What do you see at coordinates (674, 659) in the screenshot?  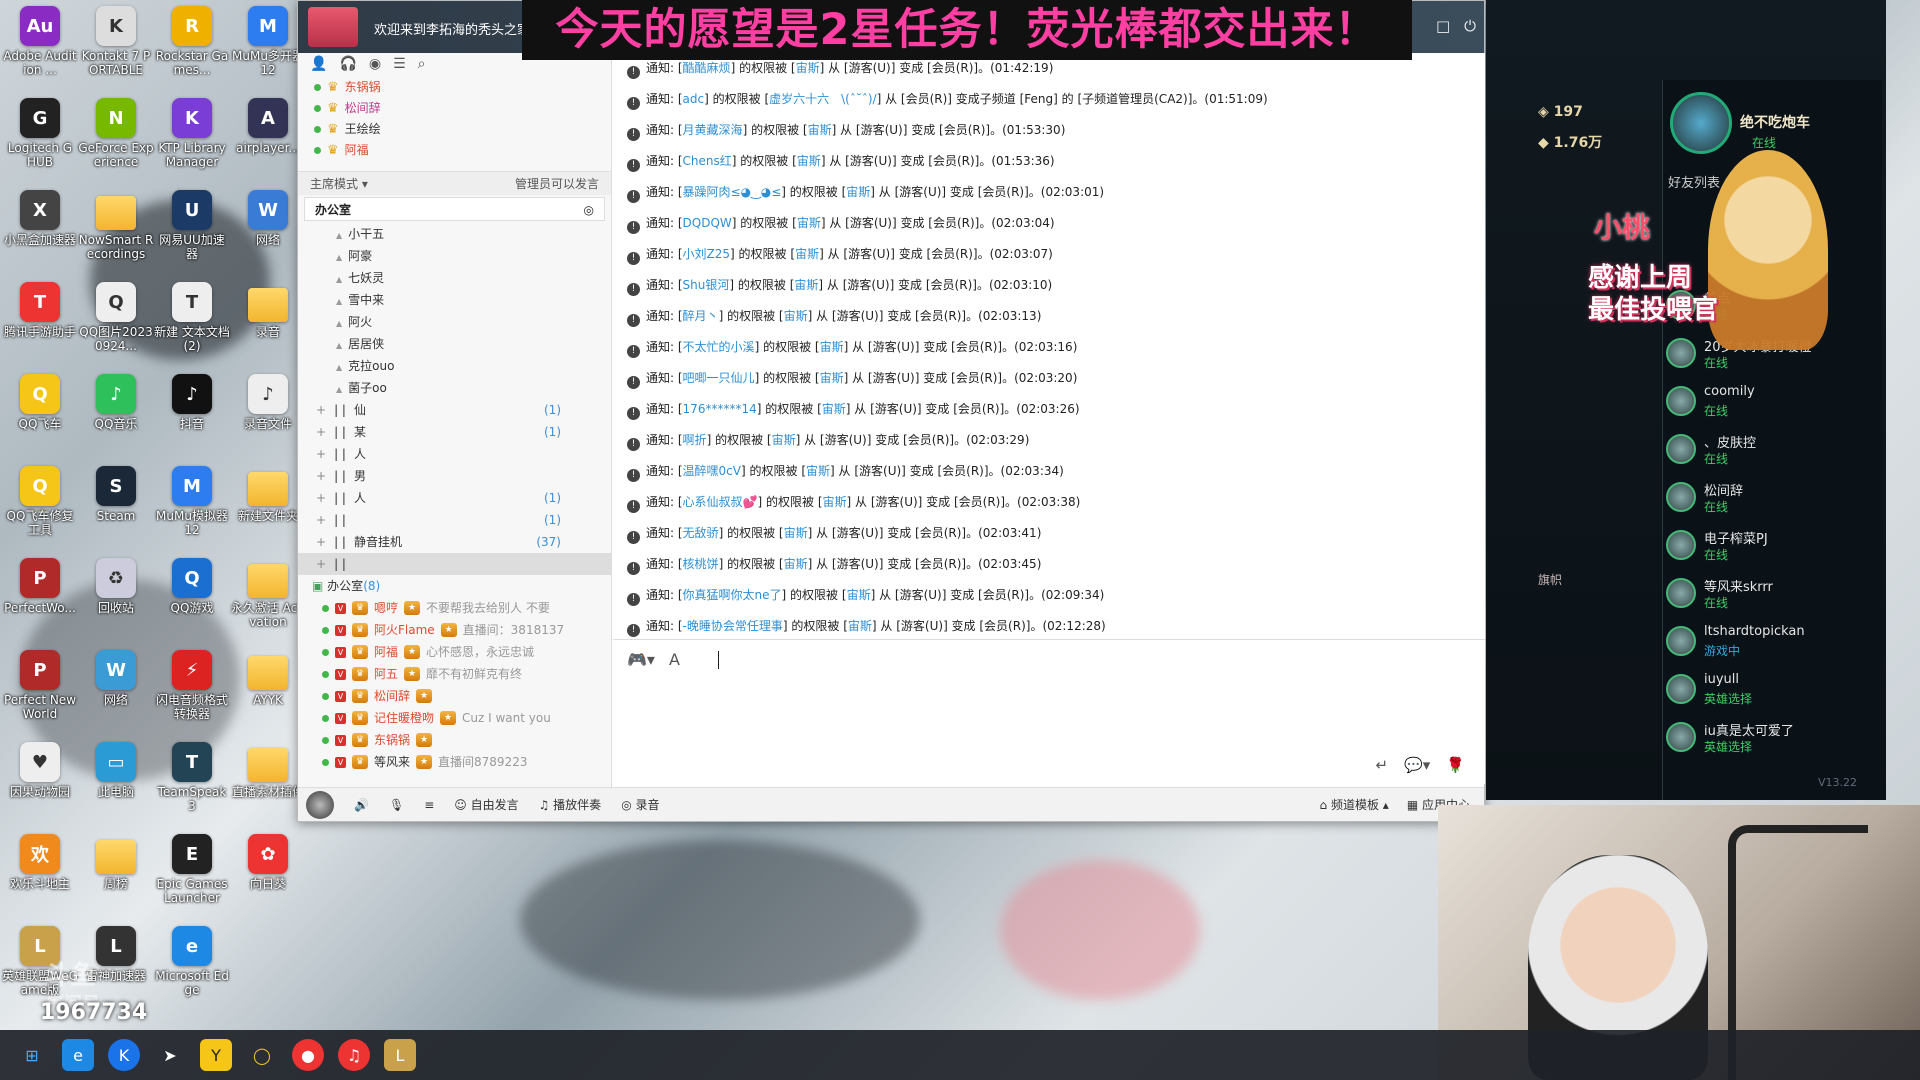 I see `font-icon: A` at bounding box center [674, 659].